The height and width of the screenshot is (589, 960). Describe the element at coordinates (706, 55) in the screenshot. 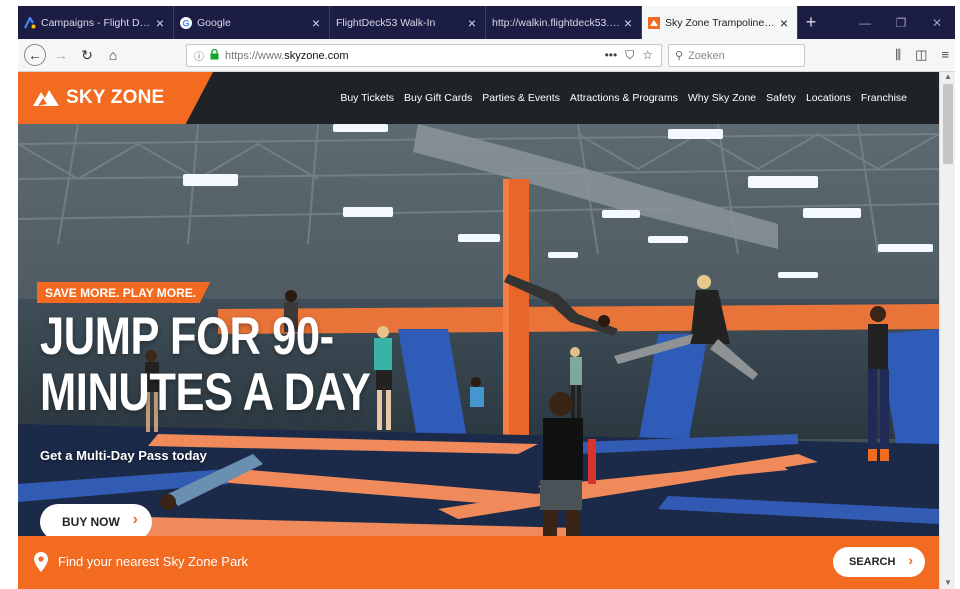

I see `search-placeholder: Zoeken` at that location.